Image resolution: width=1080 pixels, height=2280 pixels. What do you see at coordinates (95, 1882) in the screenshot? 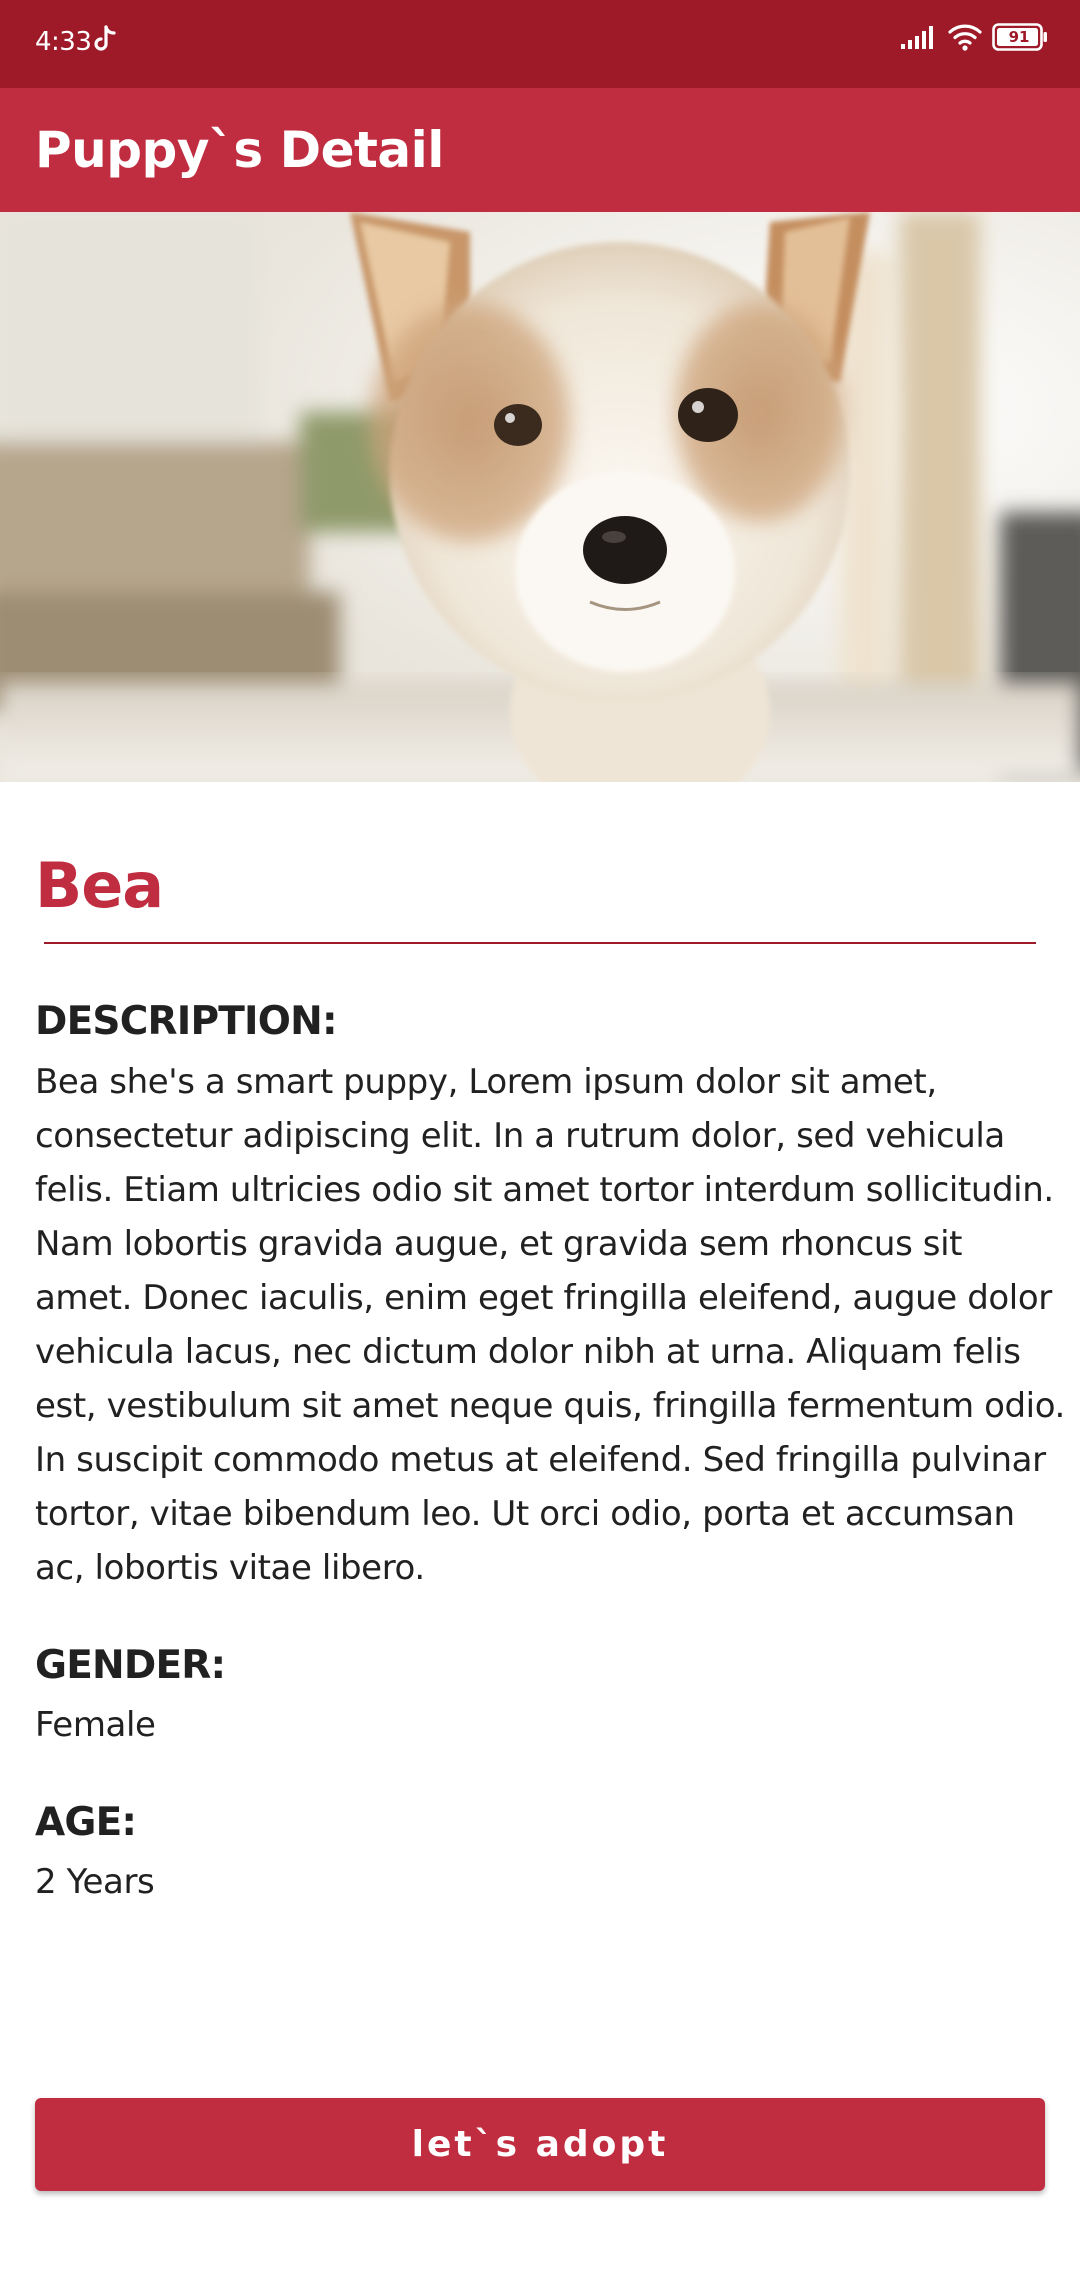
I see `age-value: 2 Years` at bounding box center [95, 1882].